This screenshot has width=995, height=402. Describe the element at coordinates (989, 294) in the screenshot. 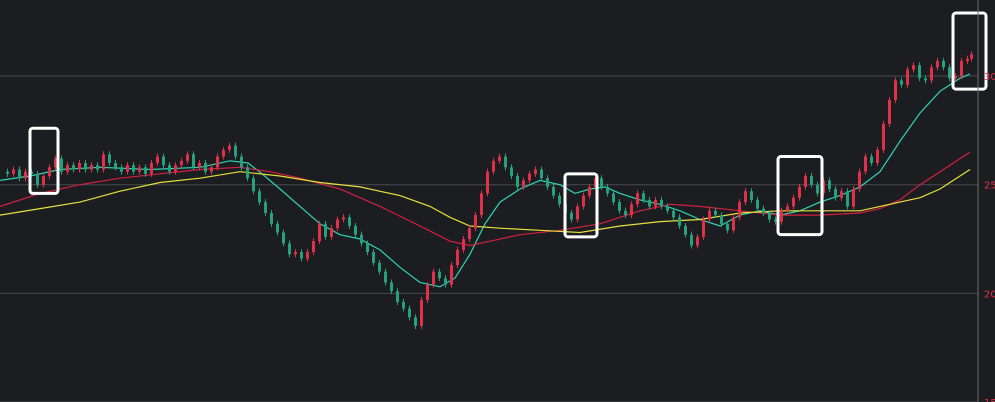

I see `y-tick-label: 20` at that location.